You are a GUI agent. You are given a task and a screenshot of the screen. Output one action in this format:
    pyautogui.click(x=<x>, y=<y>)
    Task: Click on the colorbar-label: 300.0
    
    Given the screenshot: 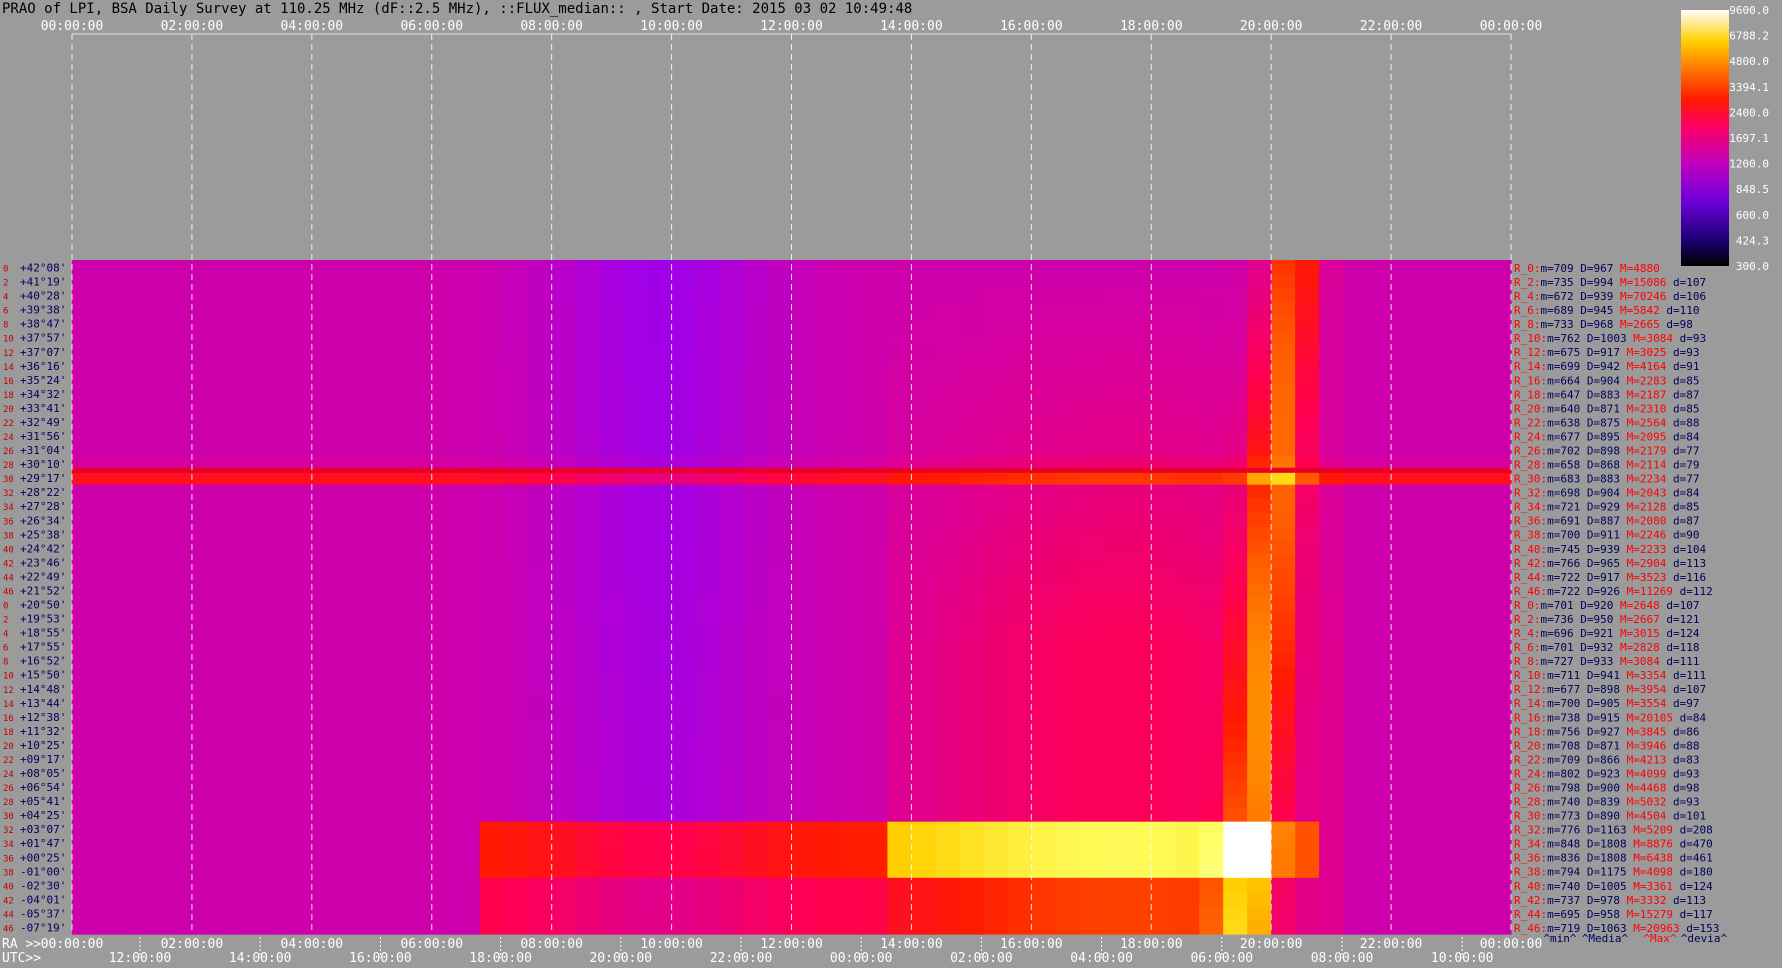 What is the action you would take?
    pyautogui.click(x=1752, y=266)
    